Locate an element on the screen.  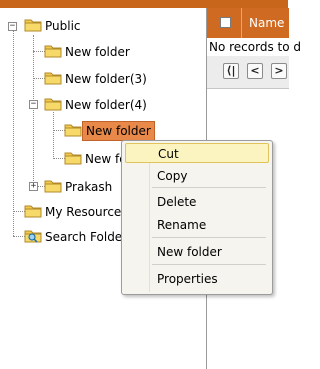
tree-node-label-selected: New folder is located at coordinates (118, 131).